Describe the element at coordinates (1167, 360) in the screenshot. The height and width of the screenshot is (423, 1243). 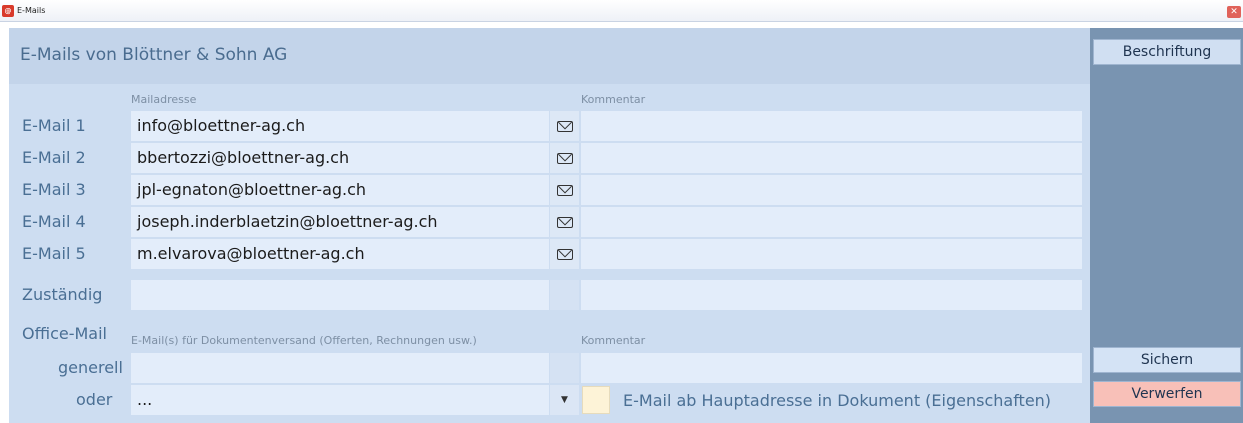
I see `sichern-button: Sichern` at that location.